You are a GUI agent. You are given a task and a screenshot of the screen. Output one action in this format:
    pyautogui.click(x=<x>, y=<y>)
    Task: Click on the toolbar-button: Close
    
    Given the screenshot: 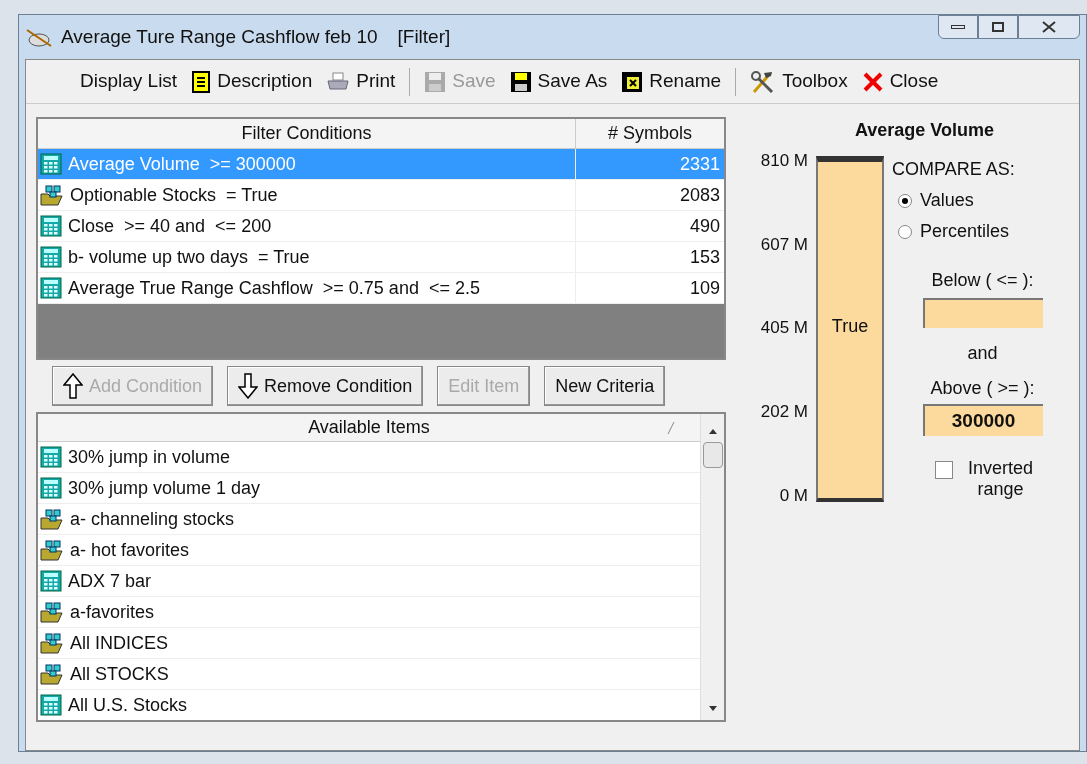 What is the action you would take?
    pyautogui.click(x=900, y=81)
    